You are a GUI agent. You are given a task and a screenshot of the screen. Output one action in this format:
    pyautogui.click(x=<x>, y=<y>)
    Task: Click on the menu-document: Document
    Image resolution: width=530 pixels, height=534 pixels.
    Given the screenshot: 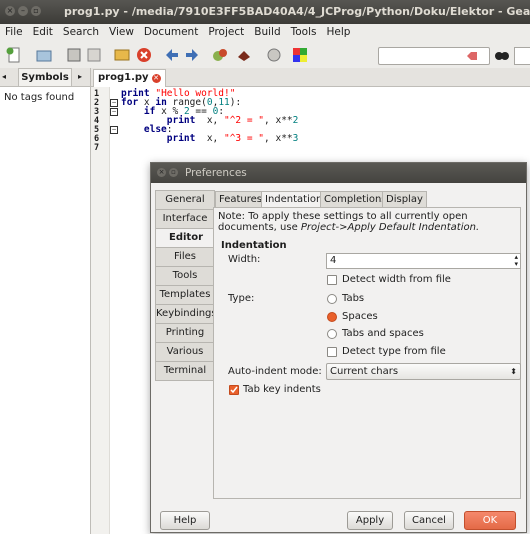 What is the action you would take?
    pyautogui.click(x=171, y=31)
    